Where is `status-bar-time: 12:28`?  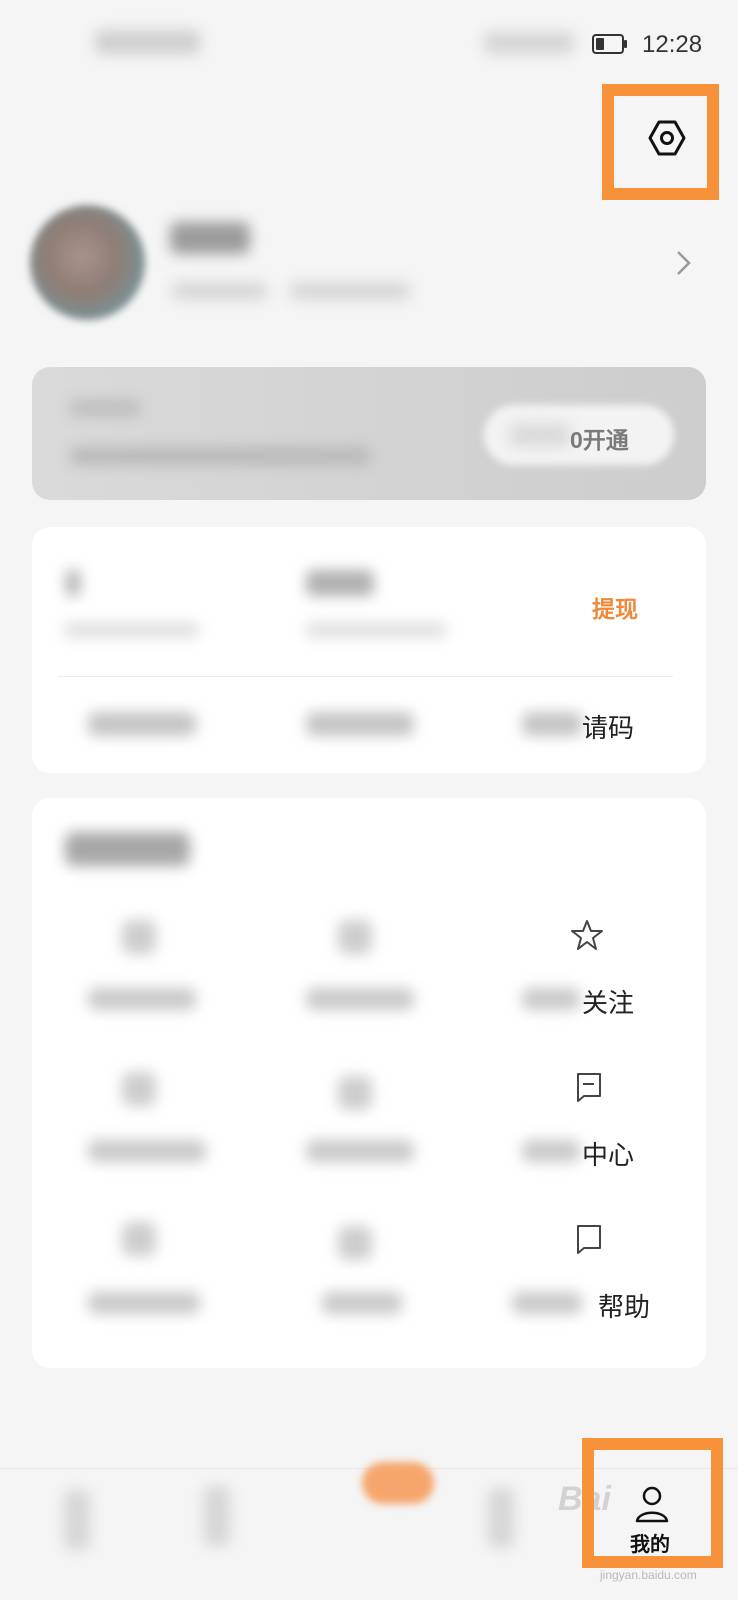
status-bar-time: 12:28 is located at coordinates (672, 44).